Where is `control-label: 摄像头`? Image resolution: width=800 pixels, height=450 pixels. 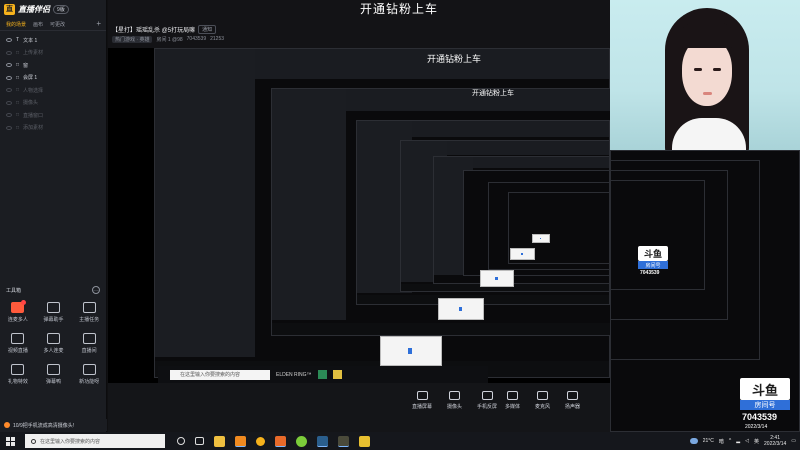
control-label: 摄像头 is located at coordinates (455, 407).